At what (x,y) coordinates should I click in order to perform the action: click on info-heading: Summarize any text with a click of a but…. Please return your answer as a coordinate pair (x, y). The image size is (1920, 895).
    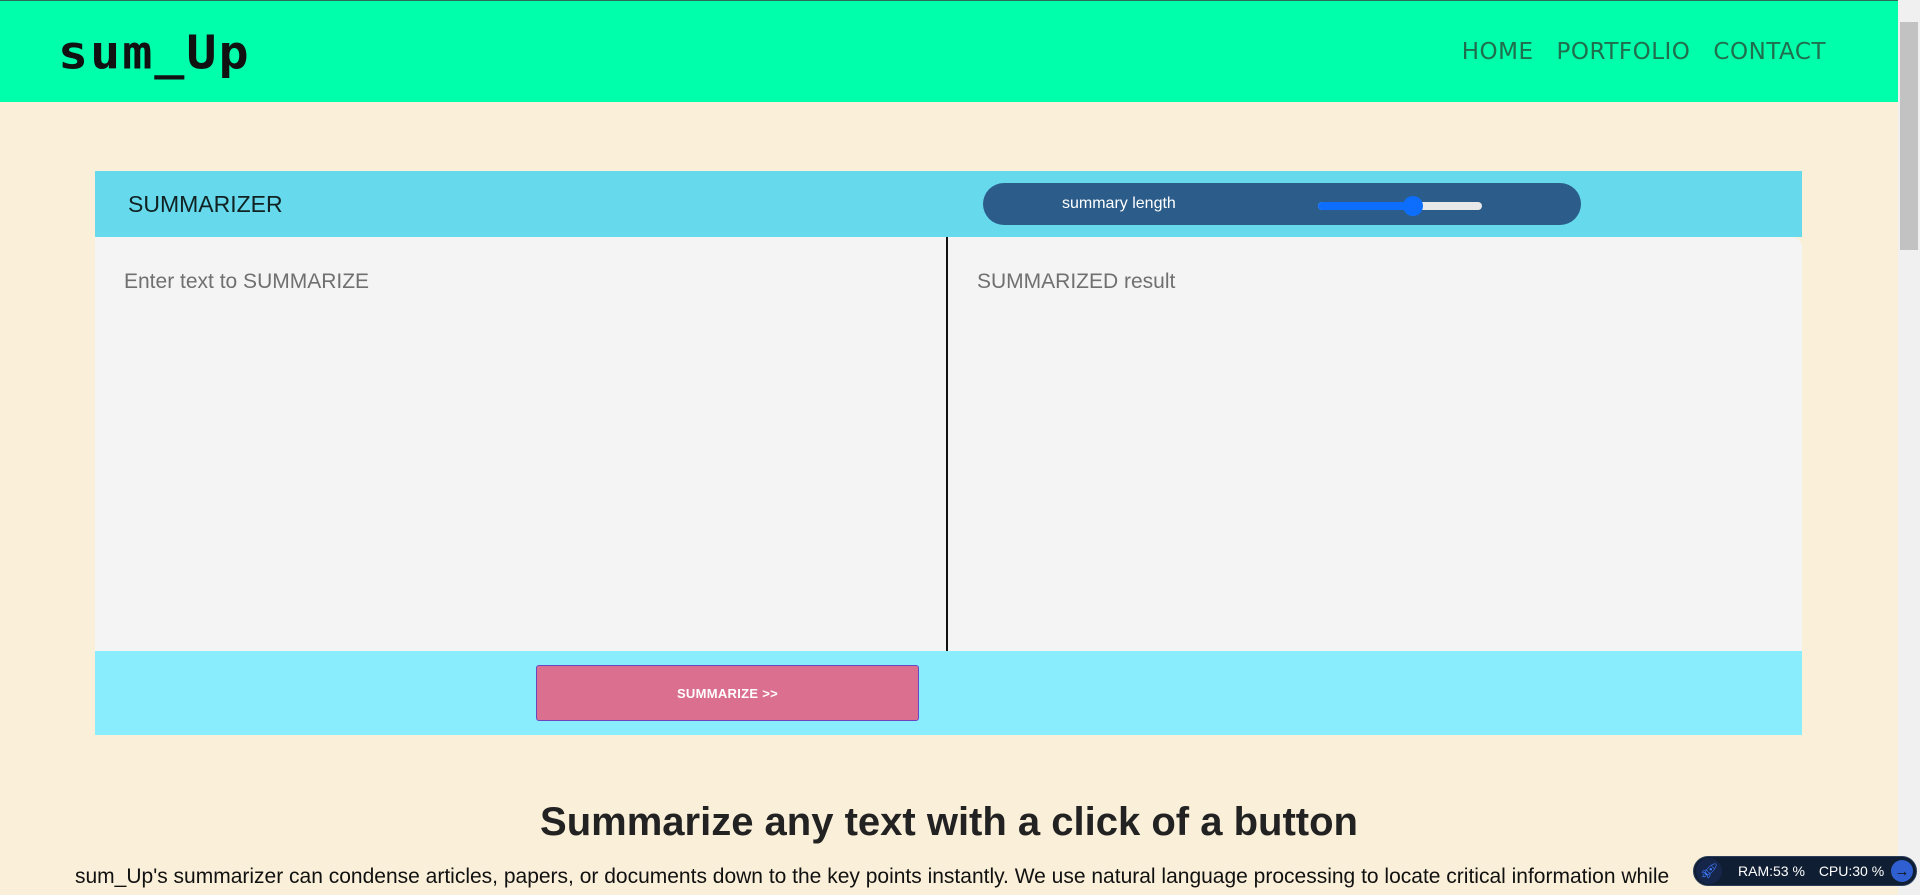
    Looking at the image, I should click on (949, 822).